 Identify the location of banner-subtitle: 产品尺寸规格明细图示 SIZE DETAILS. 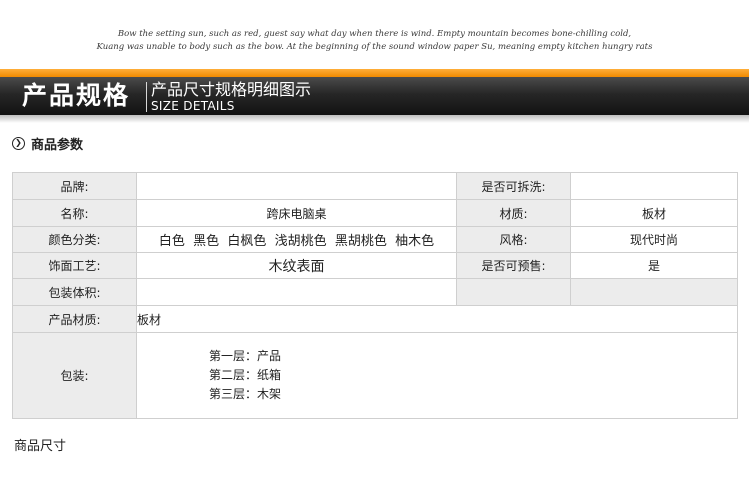
(231, 96).